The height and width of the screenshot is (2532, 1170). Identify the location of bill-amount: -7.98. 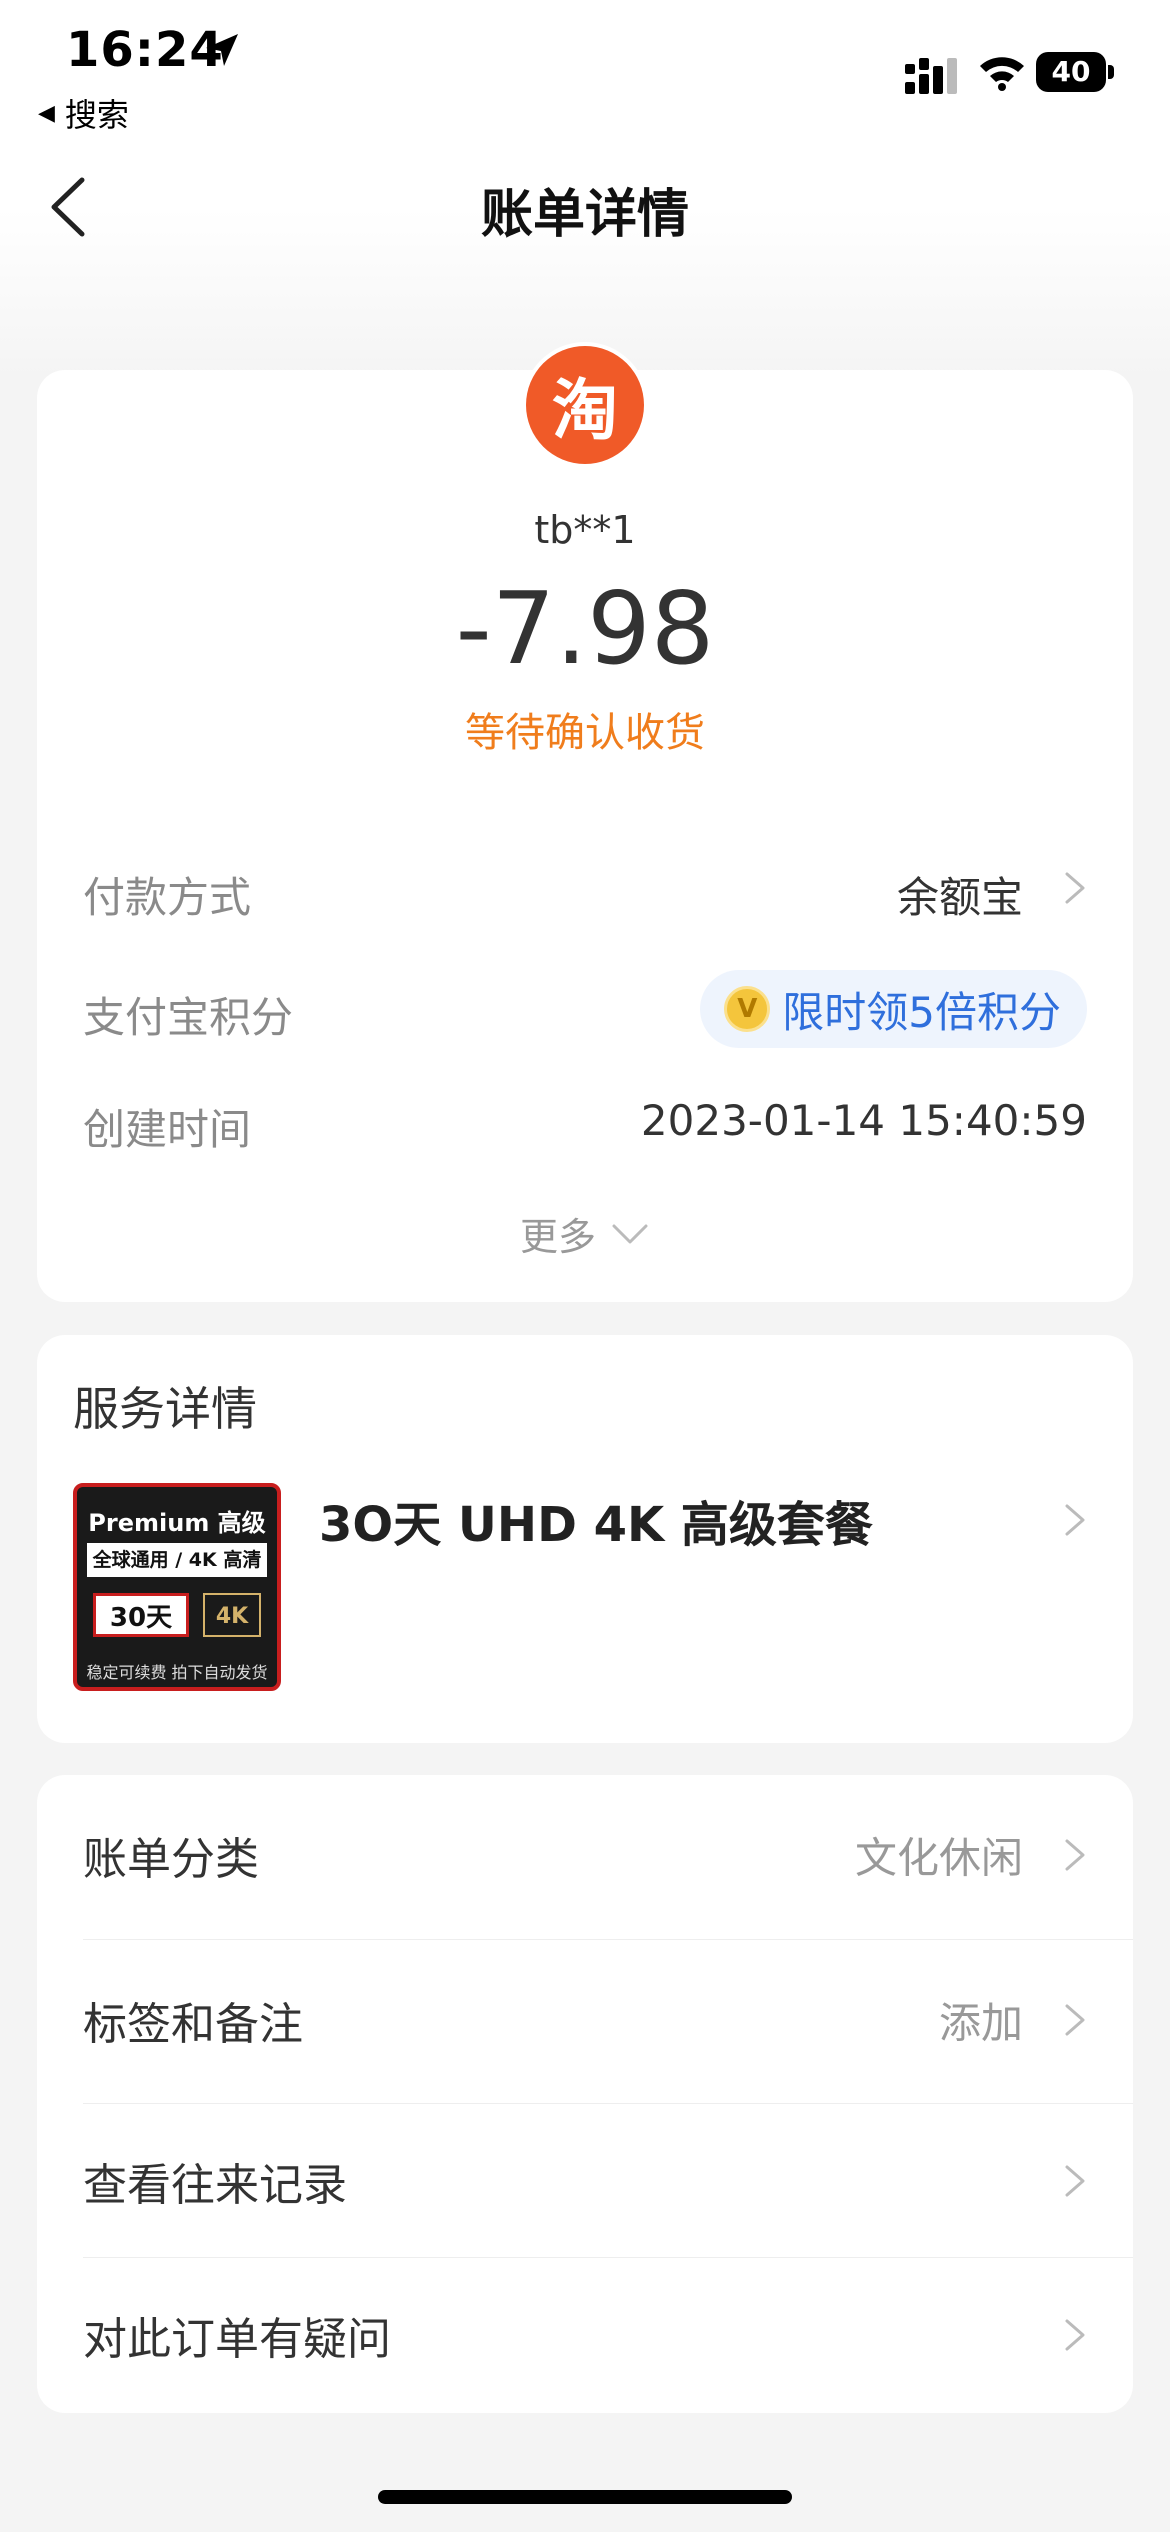
(585, 628).